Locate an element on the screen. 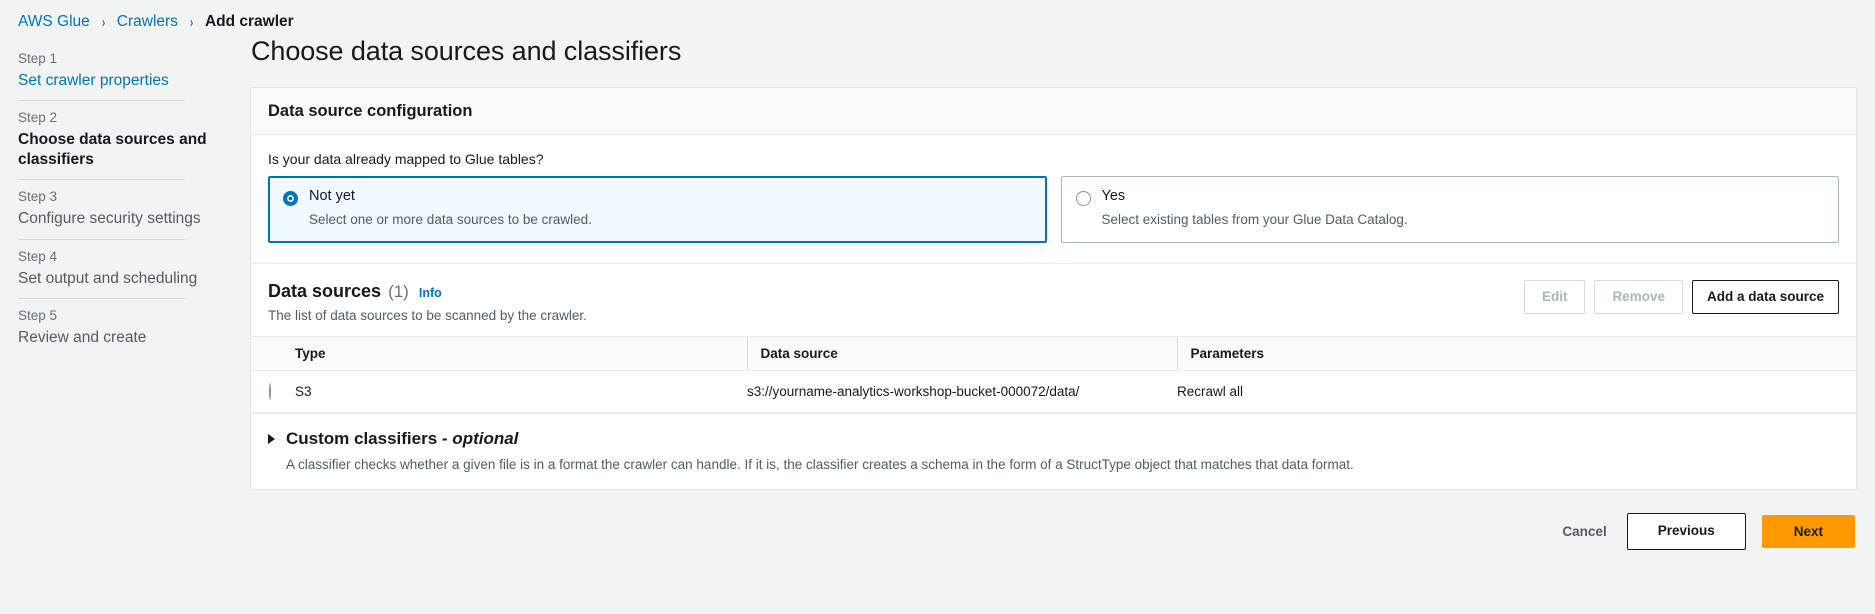 The image size is (1875, 614). custom-classifiers-title: Custom classifiers - optional is located at coordinates (402, 439).